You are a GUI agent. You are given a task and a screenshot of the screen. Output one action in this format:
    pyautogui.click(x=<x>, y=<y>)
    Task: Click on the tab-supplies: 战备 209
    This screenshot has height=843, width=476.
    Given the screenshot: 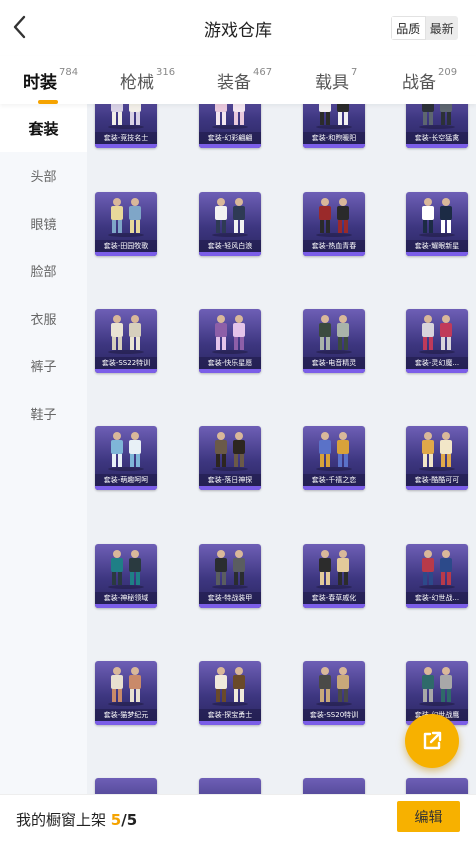 What is the action you would take?
    pyautogui.click(x=430, y=80)
    